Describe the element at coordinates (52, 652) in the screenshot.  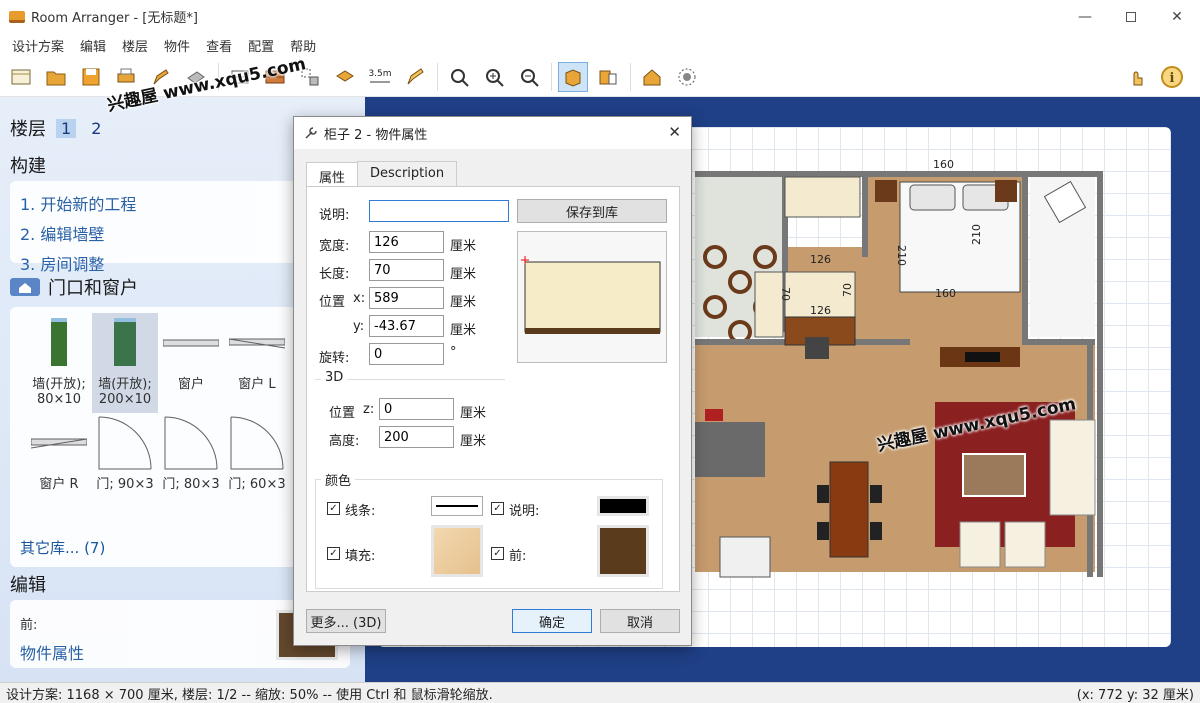
I see `object-properties-link: 物件属性` at that location.